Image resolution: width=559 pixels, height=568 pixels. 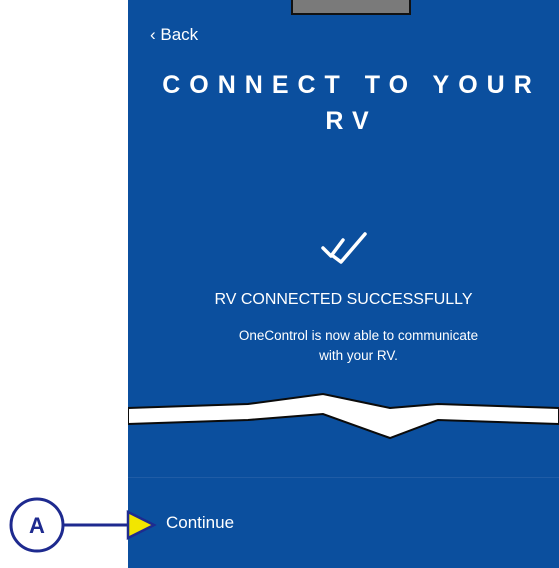 I want to click on page-title: CONNECT TO YOUR RV, so click(x=343, y=103).